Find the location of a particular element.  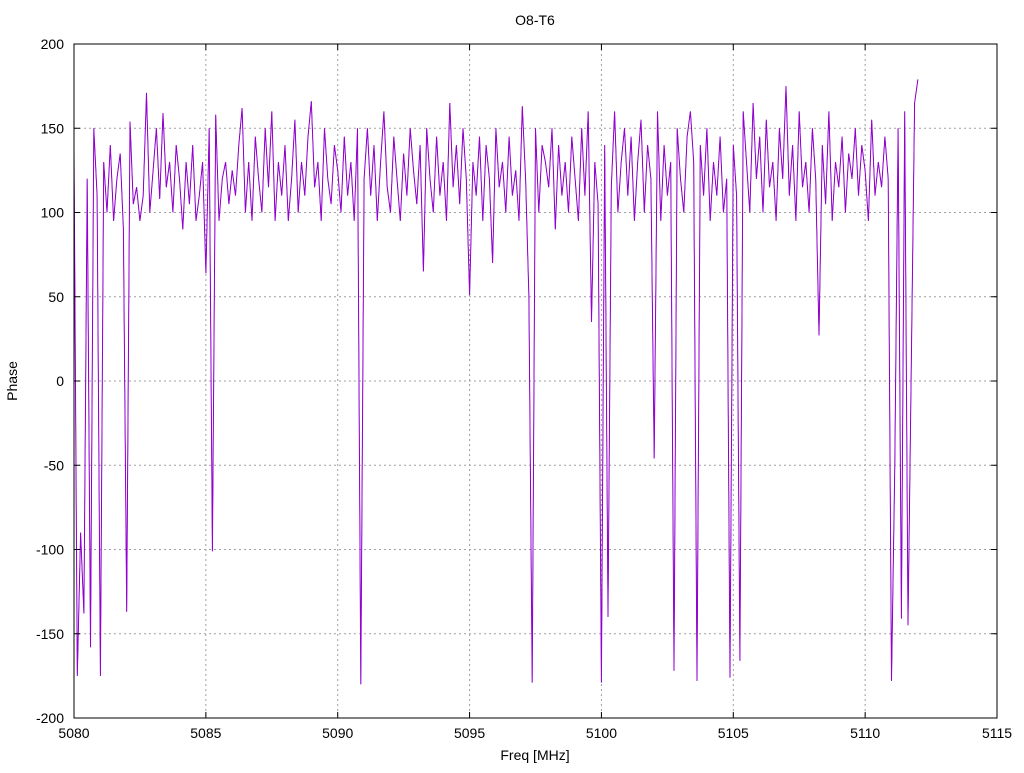

y-tick-label: -150 is located at coordinates (50, 634).